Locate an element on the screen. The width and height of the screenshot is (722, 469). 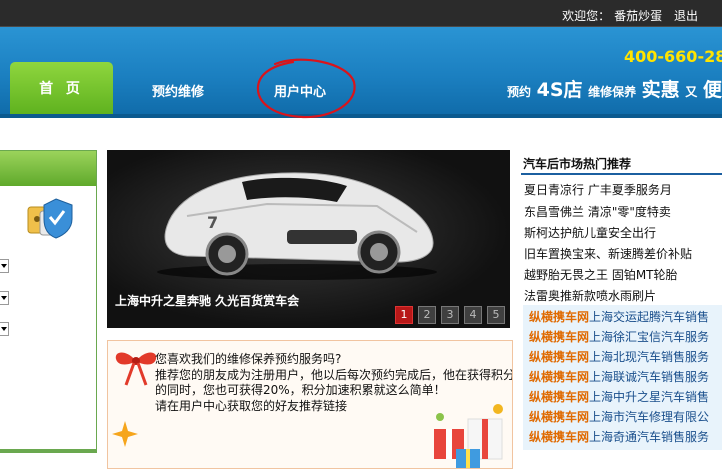
hot-item: 东昌雪佛兰 清凉"零"度特卖 is located at coordinates (597, 211).